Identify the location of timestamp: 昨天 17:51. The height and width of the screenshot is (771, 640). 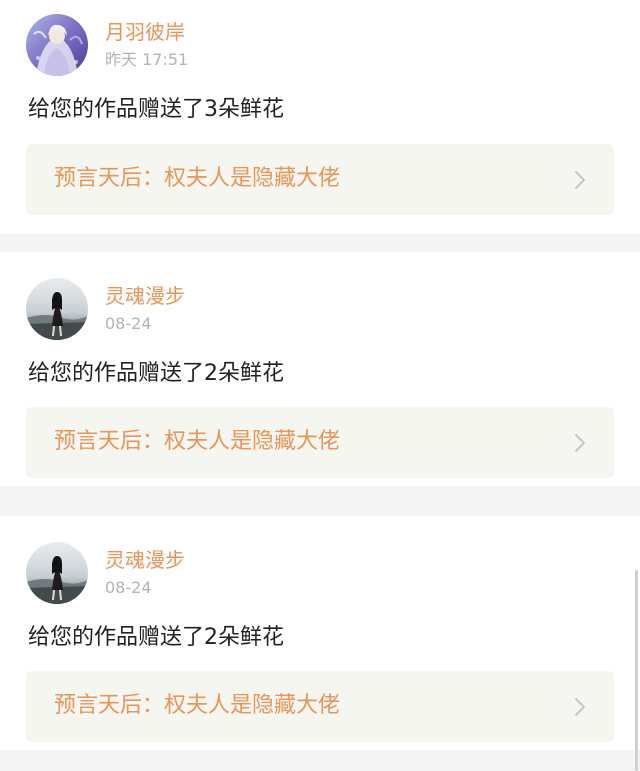
(147, 59).